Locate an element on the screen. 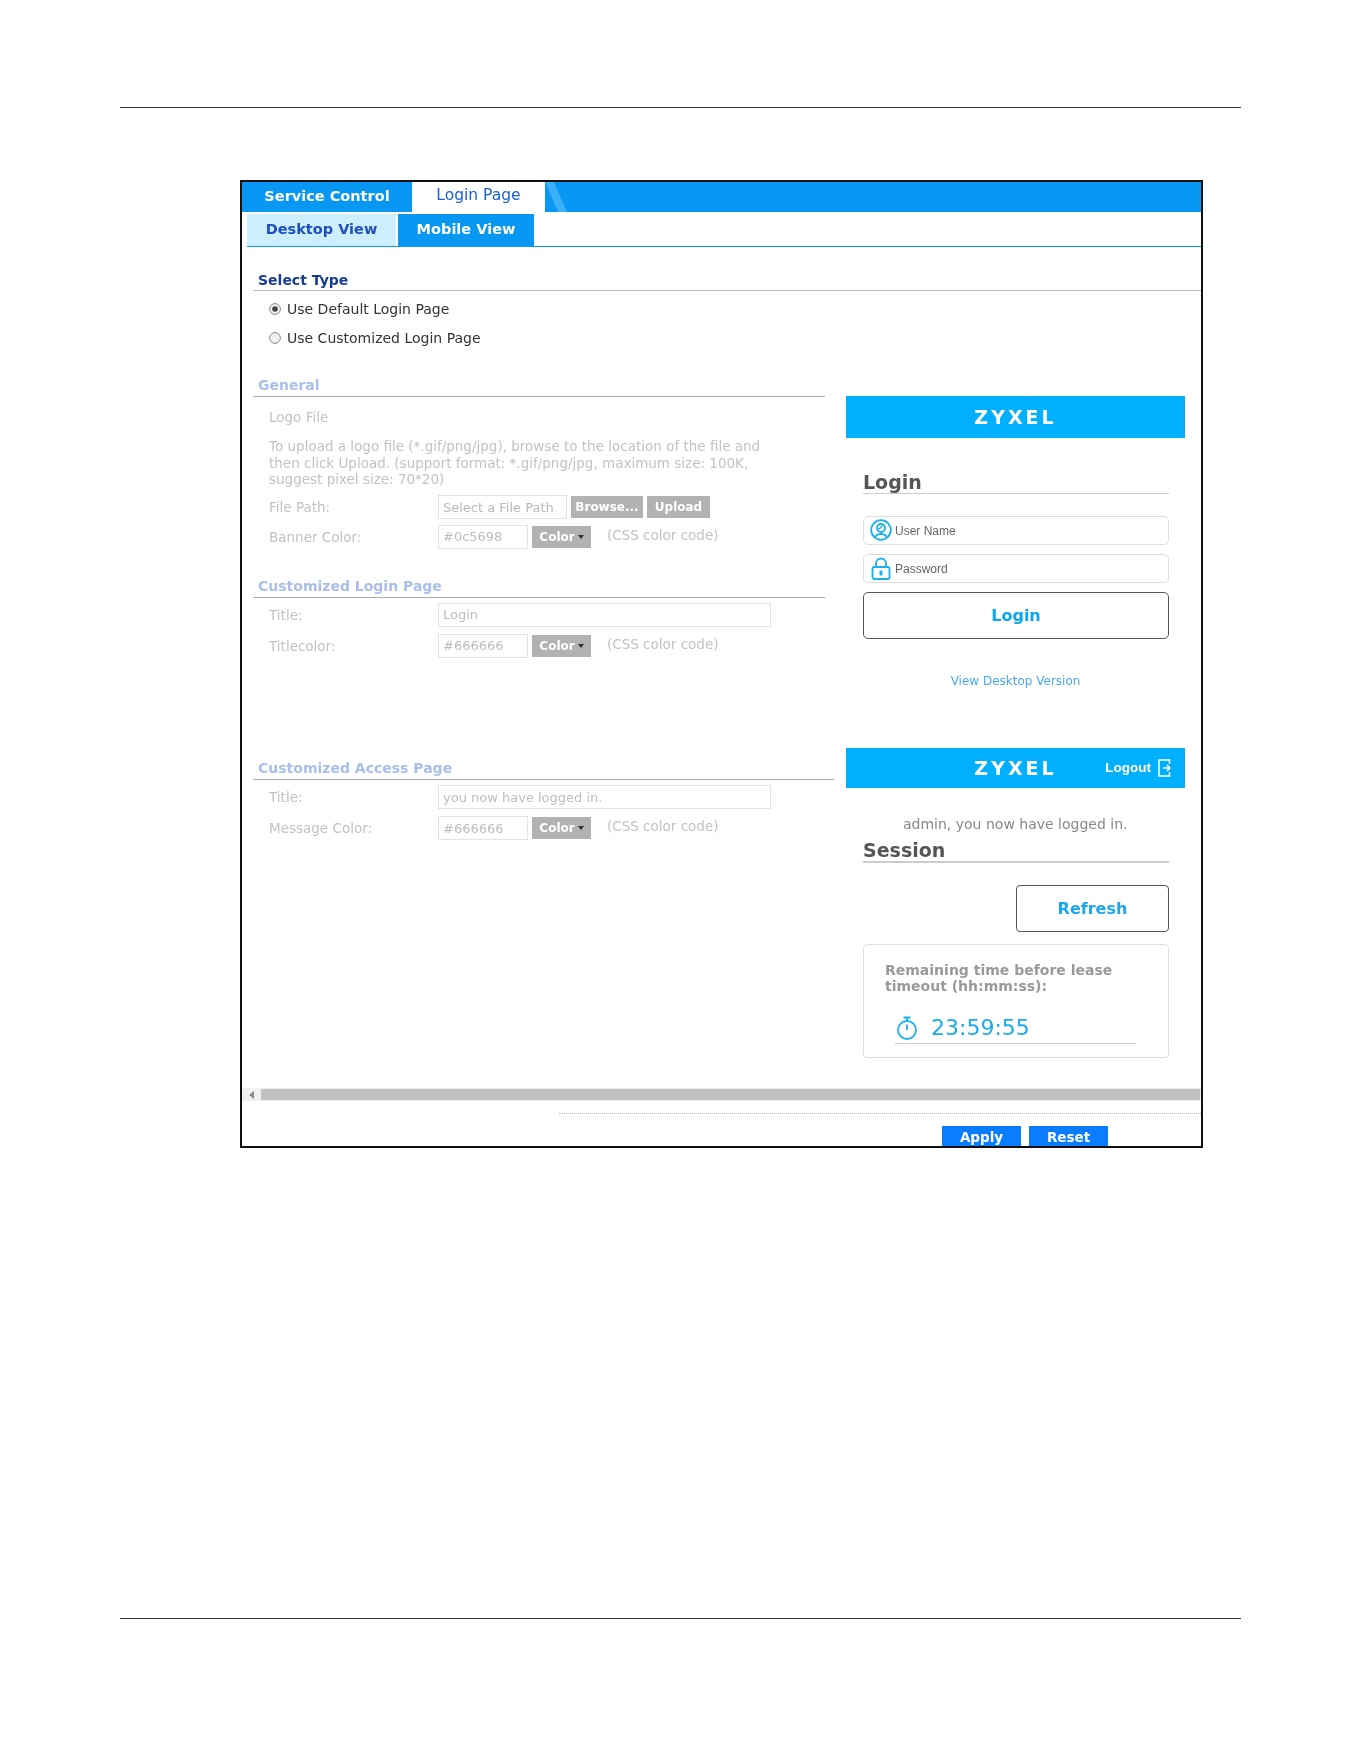 This screenshot has width=1361, height=1761. section-heading: Customized Login Page is located at coordinates (350, 586).